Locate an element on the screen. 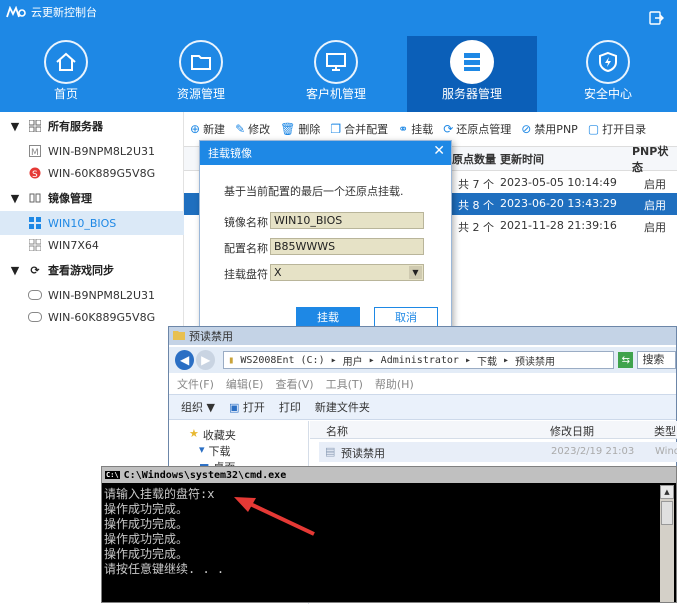 Image resolution: width=677 pixels, height=604 pixels. title-bar: 云更新控制台 is located at coordinates (51, 12).